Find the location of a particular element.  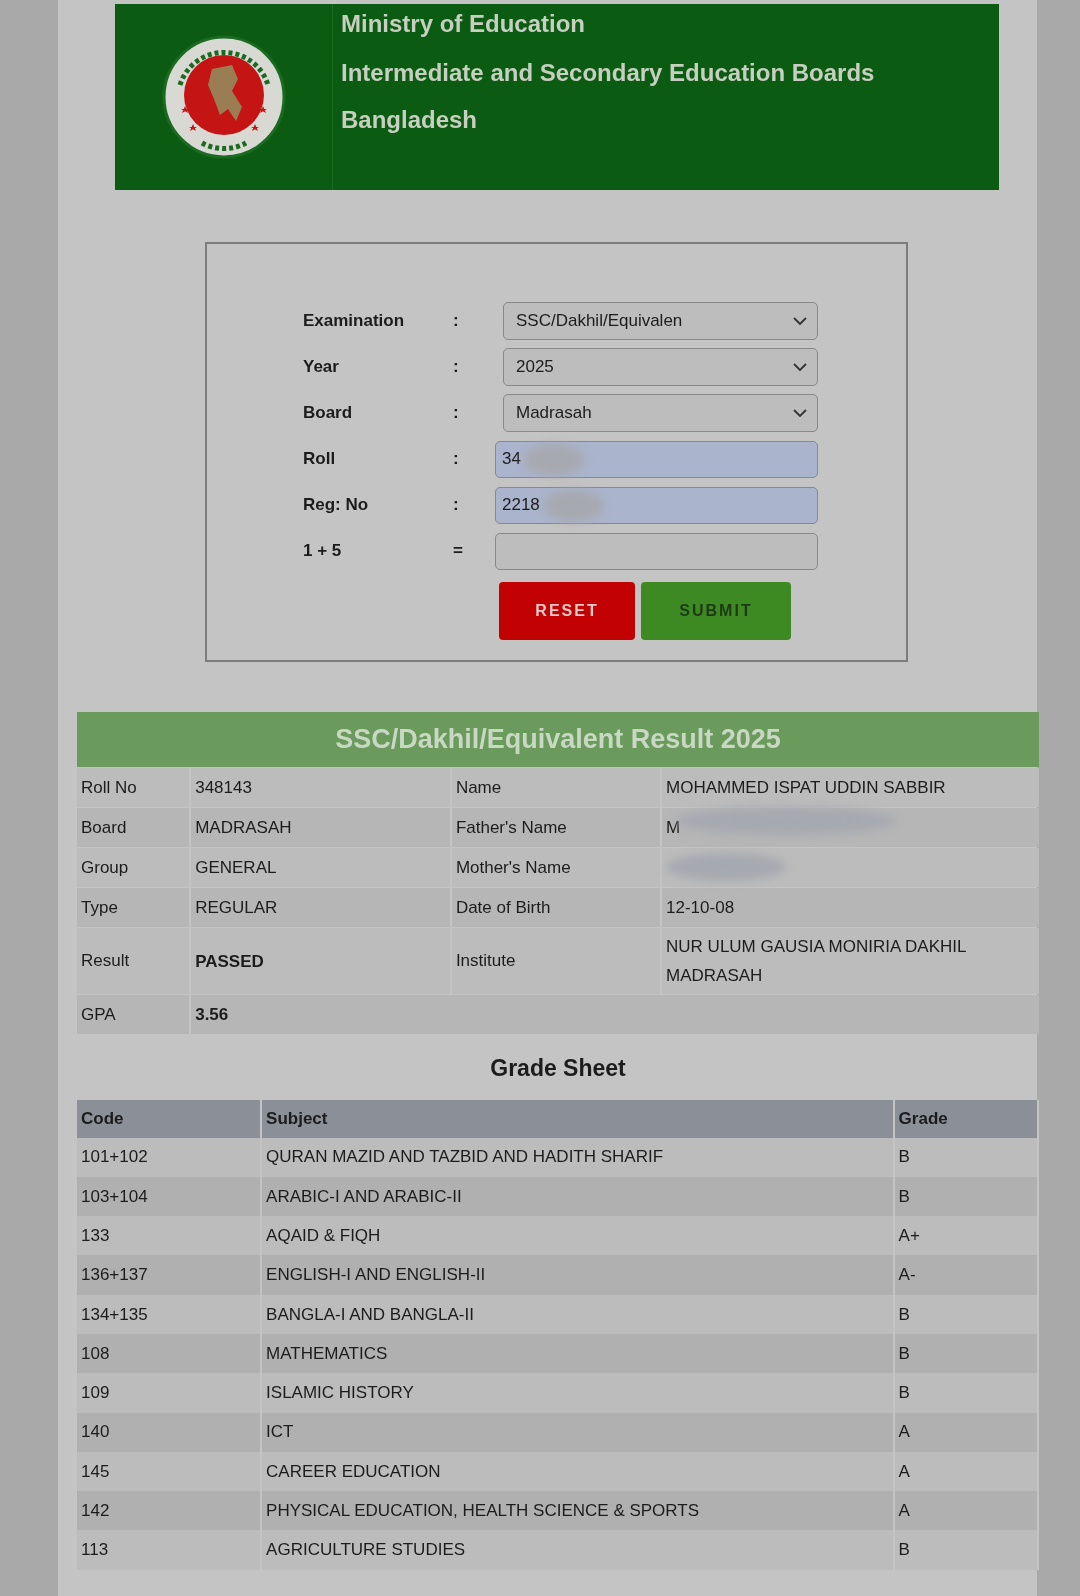

table-cell: 113 is located at coordinates (170, 1550).